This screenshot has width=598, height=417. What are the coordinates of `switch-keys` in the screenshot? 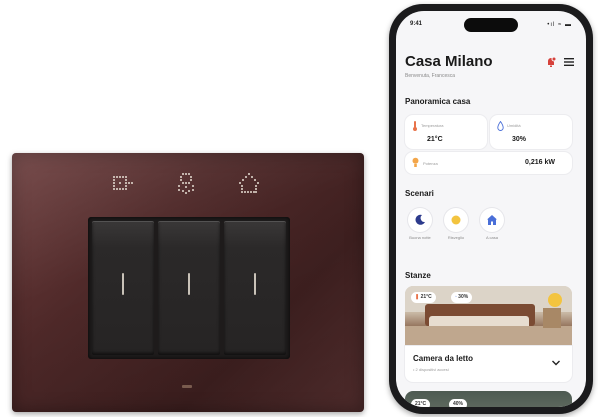 It's located at (189, 288).